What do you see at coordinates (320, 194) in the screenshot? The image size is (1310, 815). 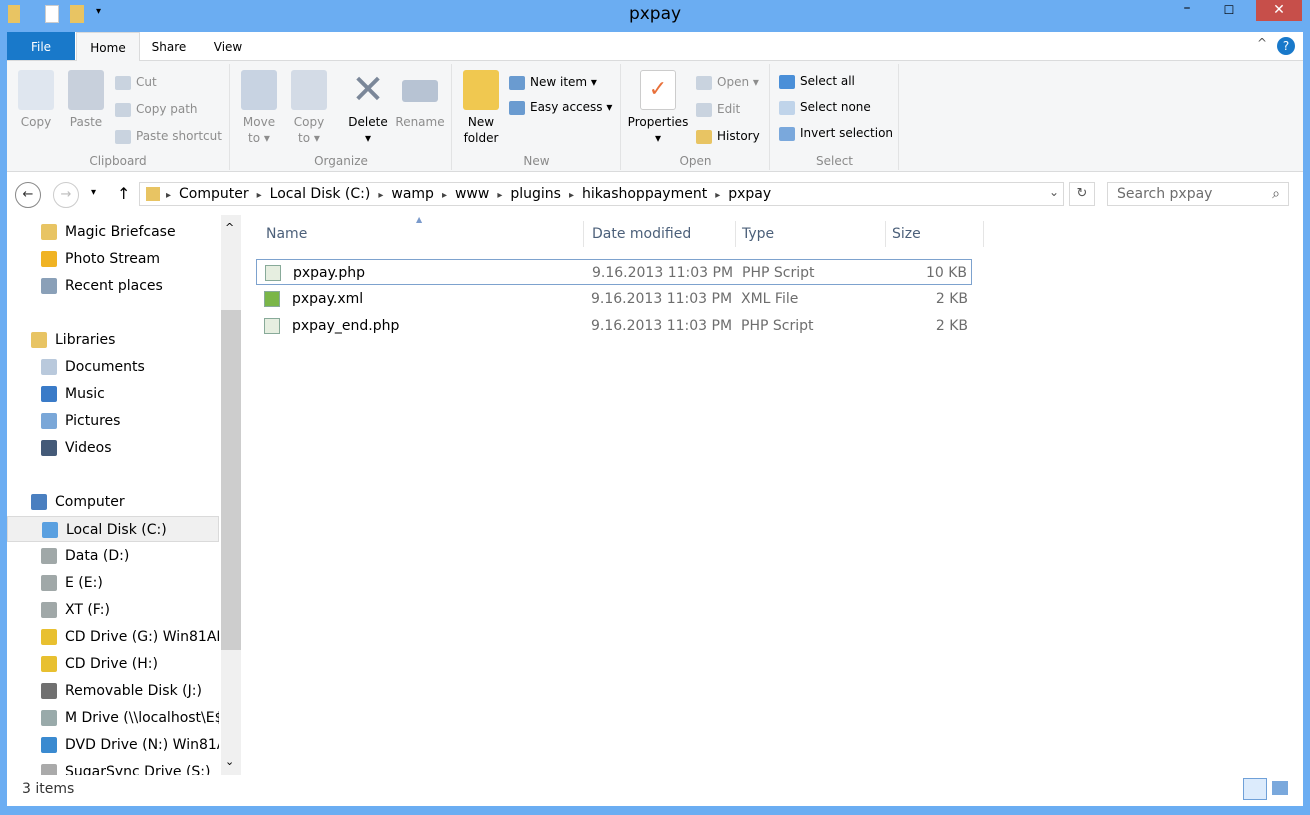 I see `crumb-local-disk: Local Disk (C:)` at bounding box center [320, 194].